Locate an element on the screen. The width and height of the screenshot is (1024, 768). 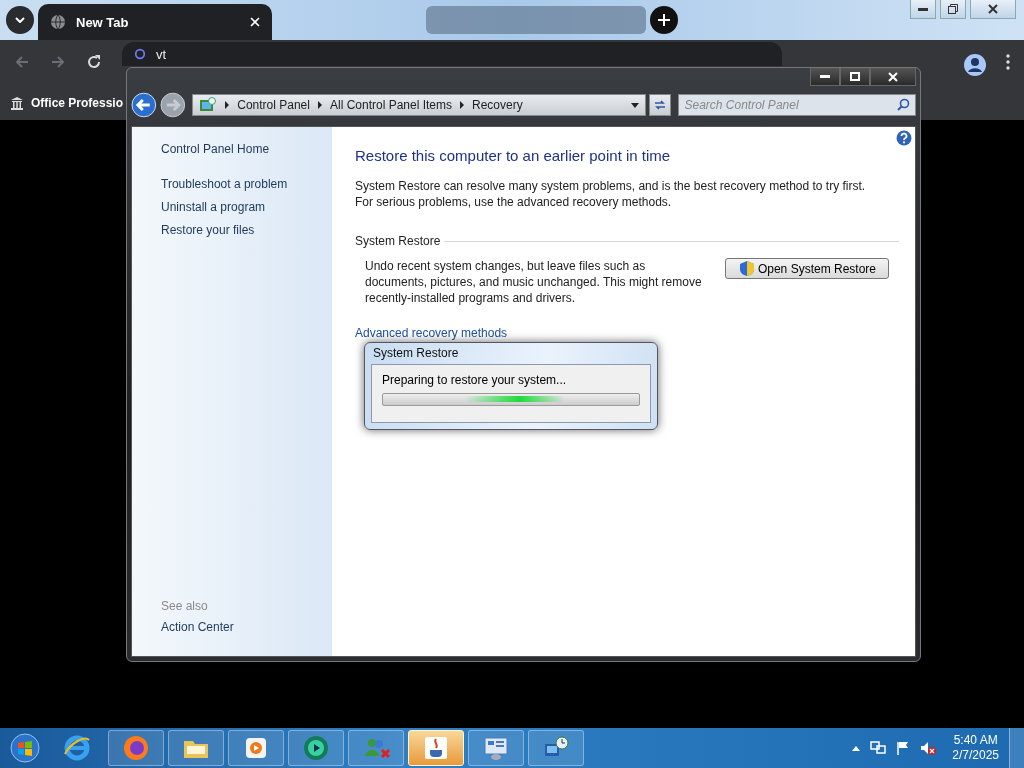
back-icon is located at coordinates (144, 105).